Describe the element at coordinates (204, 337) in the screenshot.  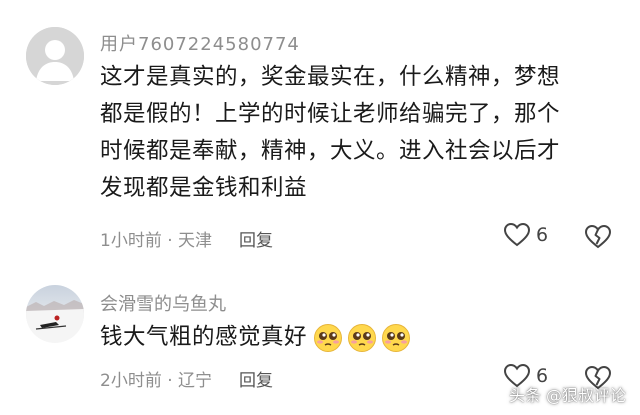
I see `comment-text-content: 钱大气粗的感觉真好` at that location.